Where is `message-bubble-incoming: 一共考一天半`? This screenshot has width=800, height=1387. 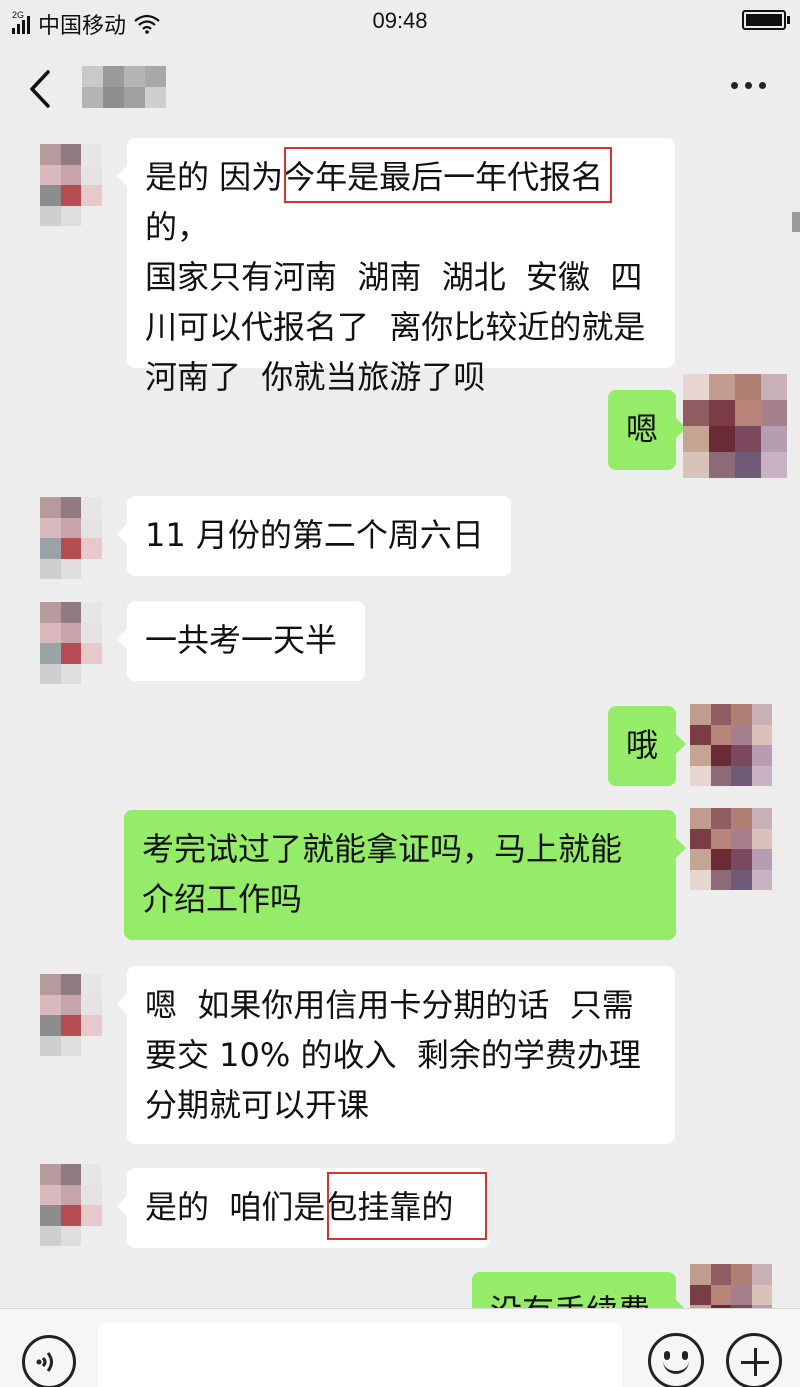
message-bubble-incoming: 一共考一天半 is located at coordinates (241, 641).